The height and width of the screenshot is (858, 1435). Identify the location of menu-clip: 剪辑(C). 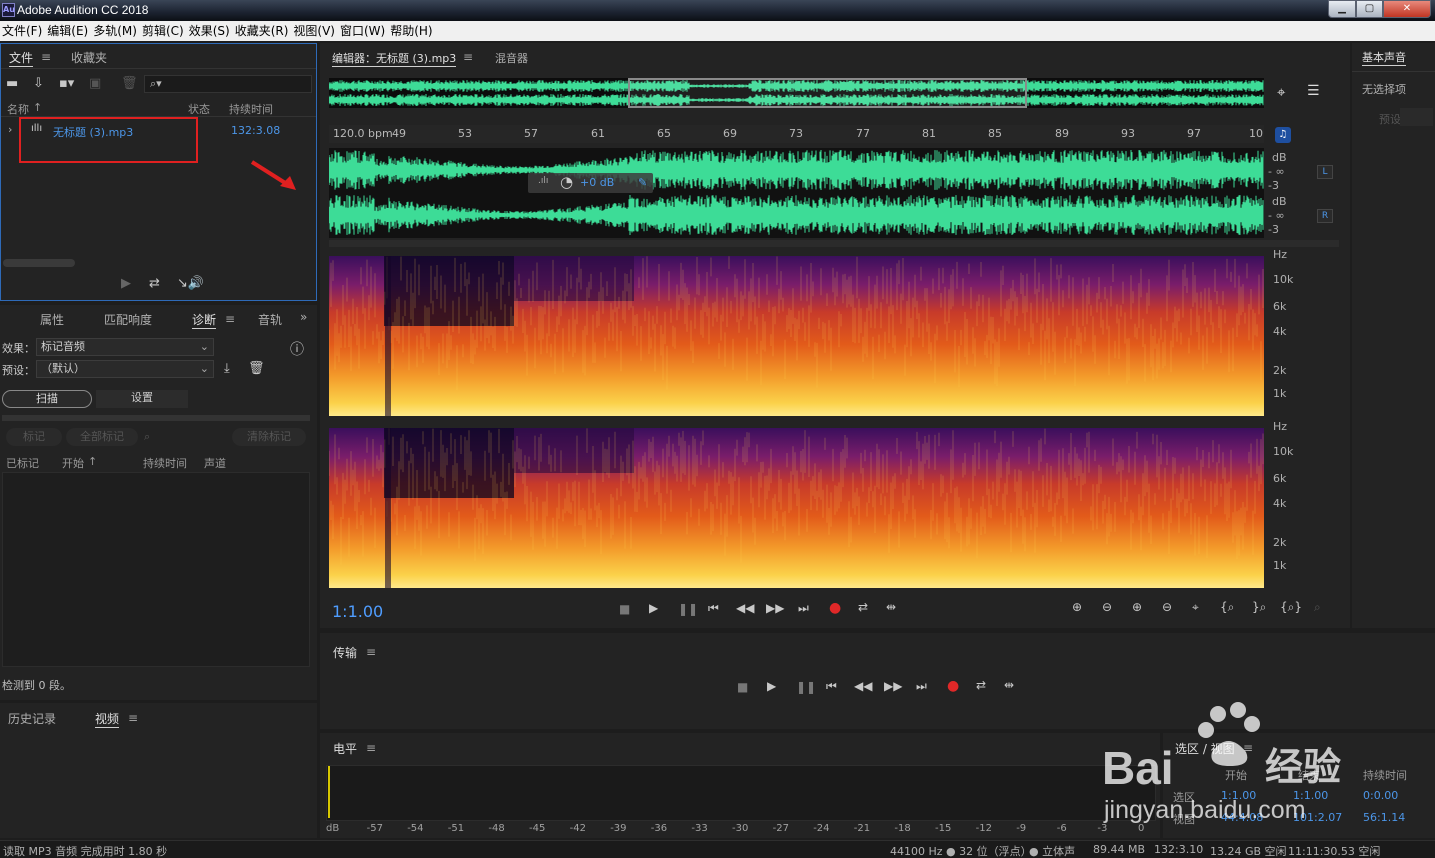
(163, 31).